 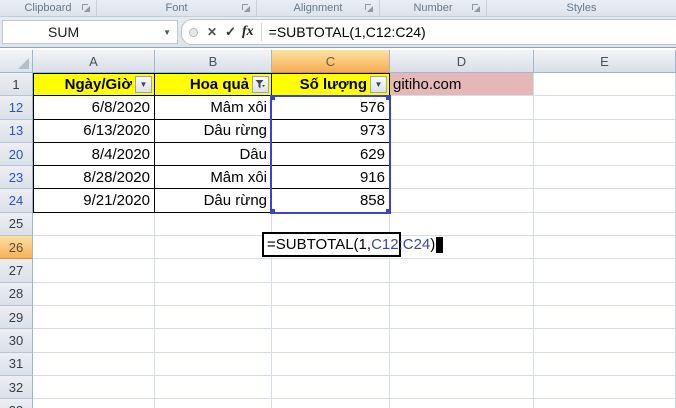 I want to click on cell-b23: Mâm xôi, so click(x=213, y=178).